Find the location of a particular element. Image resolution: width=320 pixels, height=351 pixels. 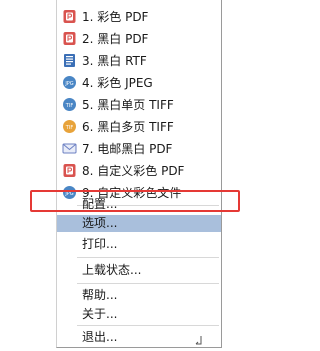

rtf-icon is located at coordinates (69, 60).